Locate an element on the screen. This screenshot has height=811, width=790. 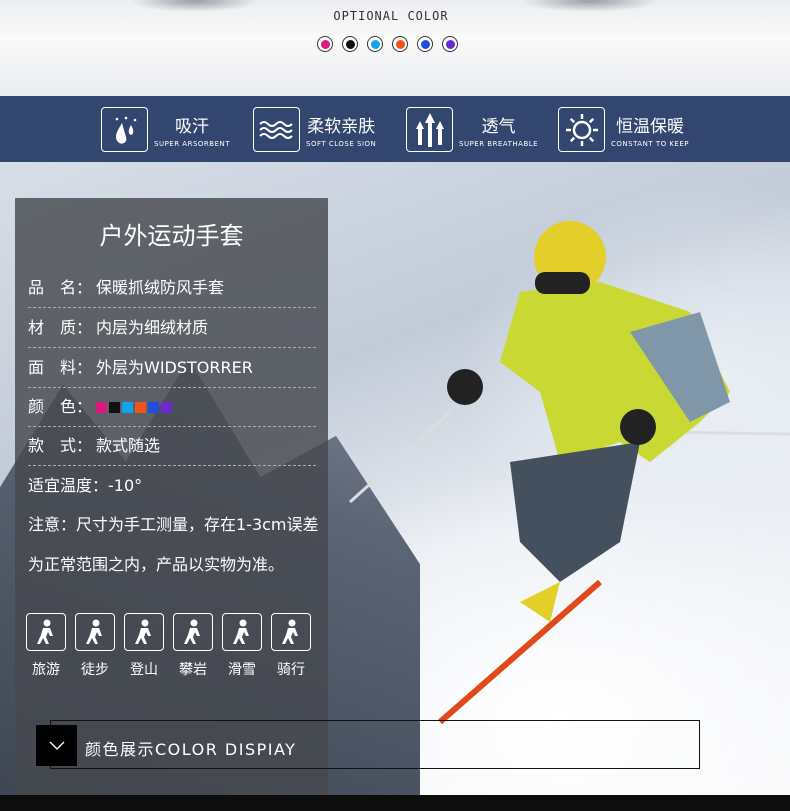
hiking-icon is located at coordinates (95, 632).